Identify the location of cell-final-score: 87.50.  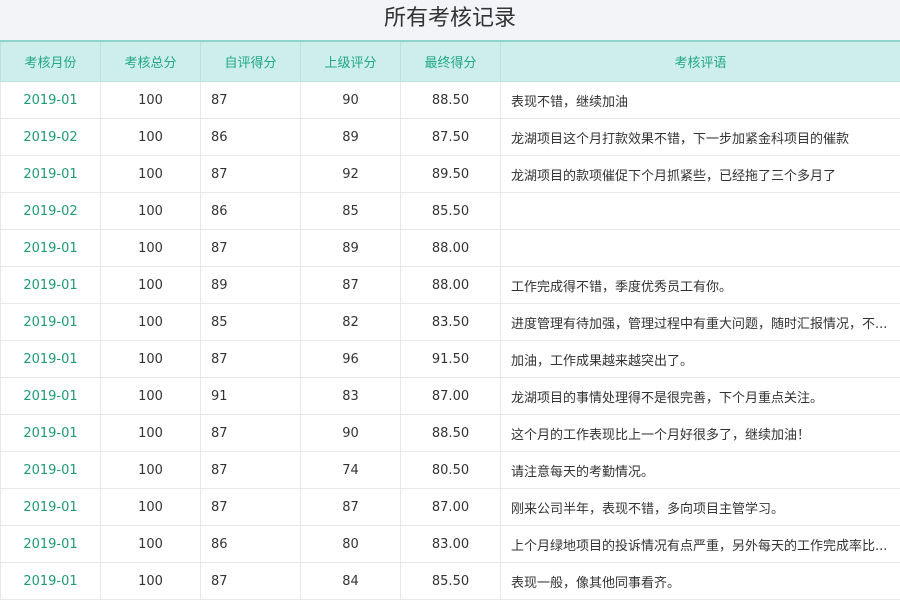
(450, 137).